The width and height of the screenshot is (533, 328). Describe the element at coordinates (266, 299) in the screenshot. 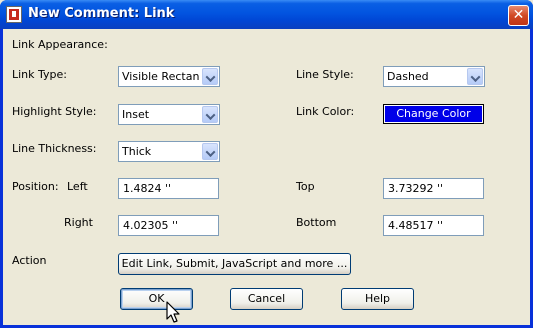

I see `cancel-button: Cancel` at that location.